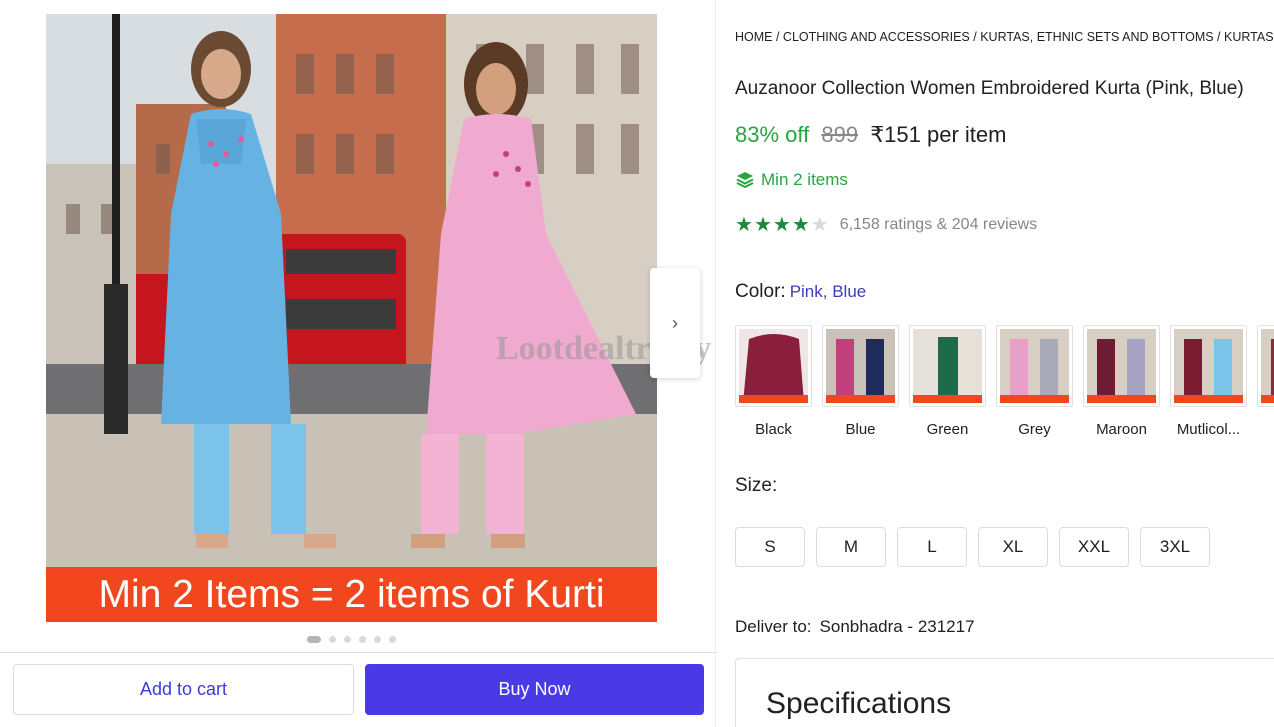  I want to click on next-image-button: ›, so click(675, 323).